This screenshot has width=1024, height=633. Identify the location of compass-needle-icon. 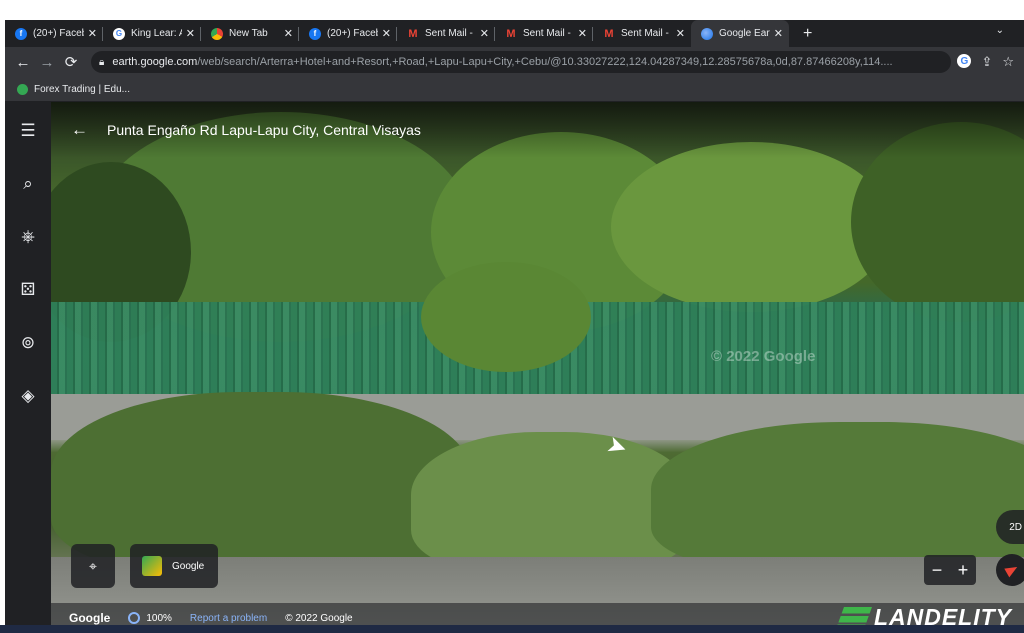
(1012, 570).